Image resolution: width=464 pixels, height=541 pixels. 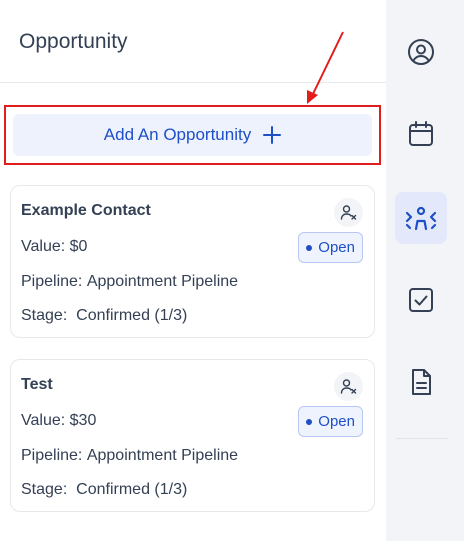 I want to click on card-value-row: Value: $0, so click(x=54, y=247).